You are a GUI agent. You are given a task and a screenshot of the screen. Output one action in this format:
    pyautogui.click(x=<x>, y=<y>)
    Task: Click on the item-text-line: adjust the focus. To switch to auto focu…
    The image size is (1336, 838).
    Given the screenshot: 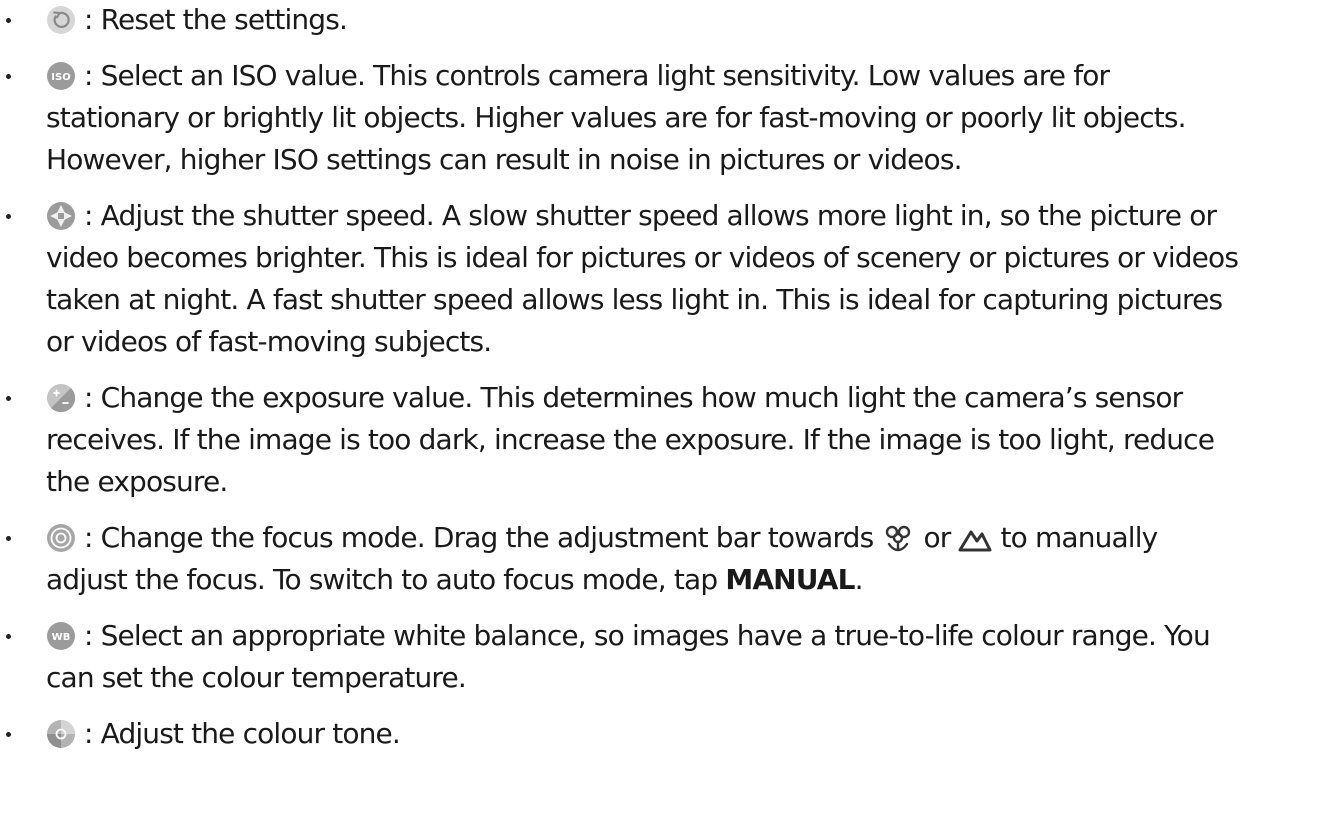 What is the action you would take?
    pyautogui.click(x=455, y=580)
    